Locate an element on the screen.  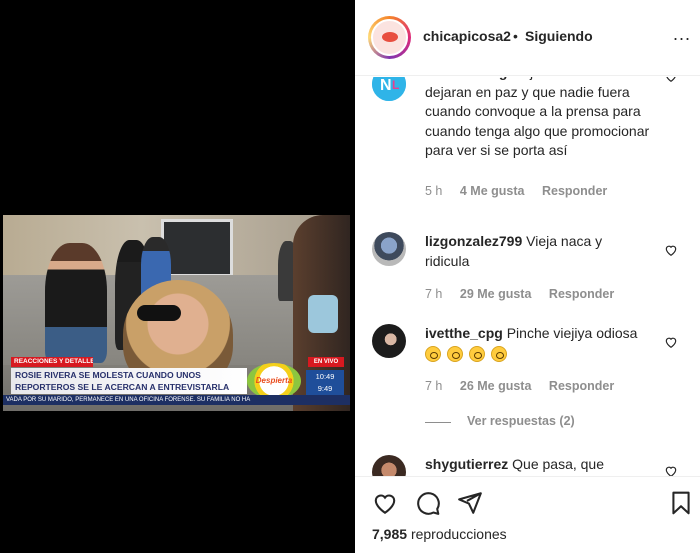
comment-username: novelalounge is located at coordinates (470, 78).